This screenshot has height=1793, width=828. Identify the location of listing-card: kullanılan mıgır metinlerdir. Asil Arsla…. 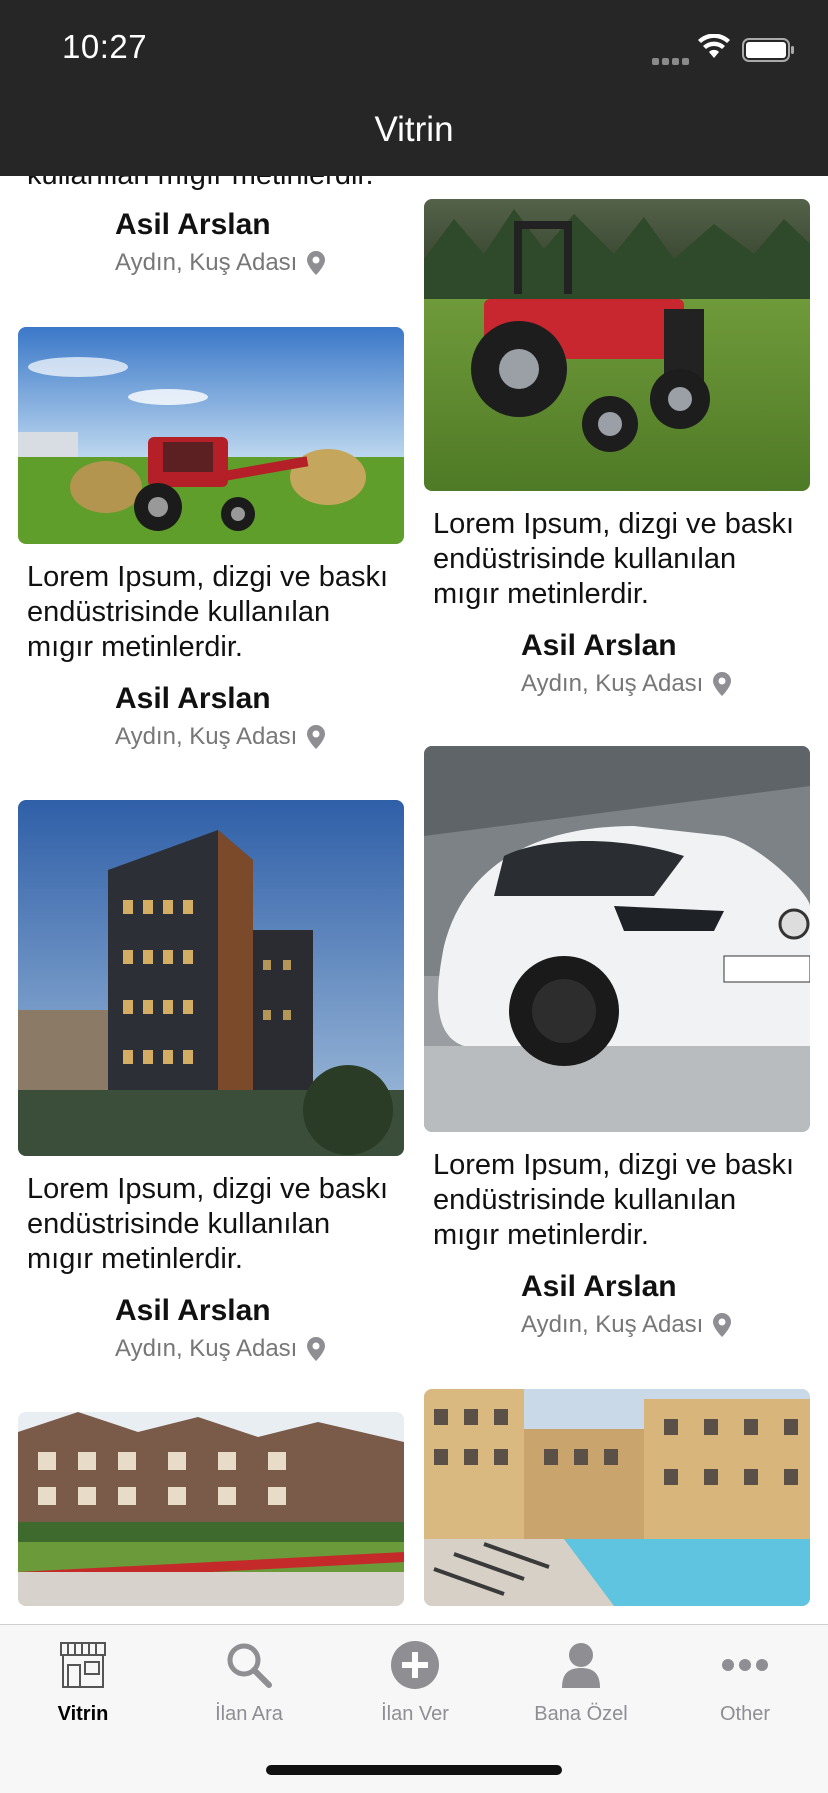
(211, 226).